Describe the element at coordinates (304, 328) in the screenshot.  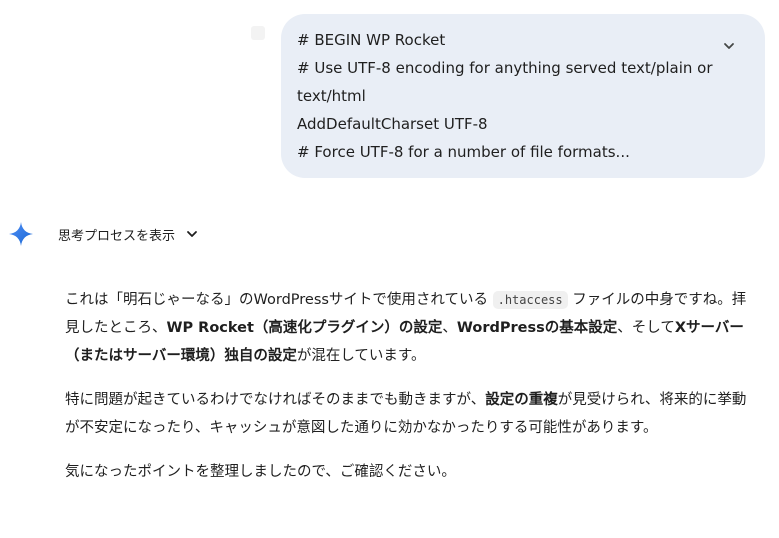
I see `bold-text: WP Rocket（高速化プラグイン）の設定` at that location.